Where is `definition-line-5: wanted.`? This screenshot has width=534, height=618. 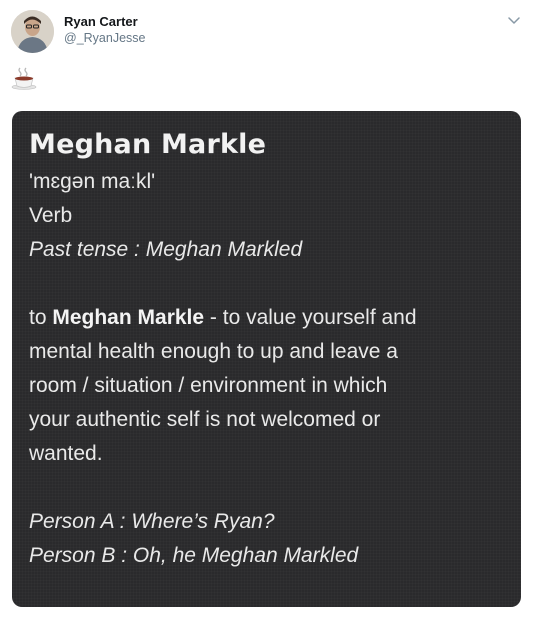 definition-line-5: wanted. is located at coordinates (66, 453).